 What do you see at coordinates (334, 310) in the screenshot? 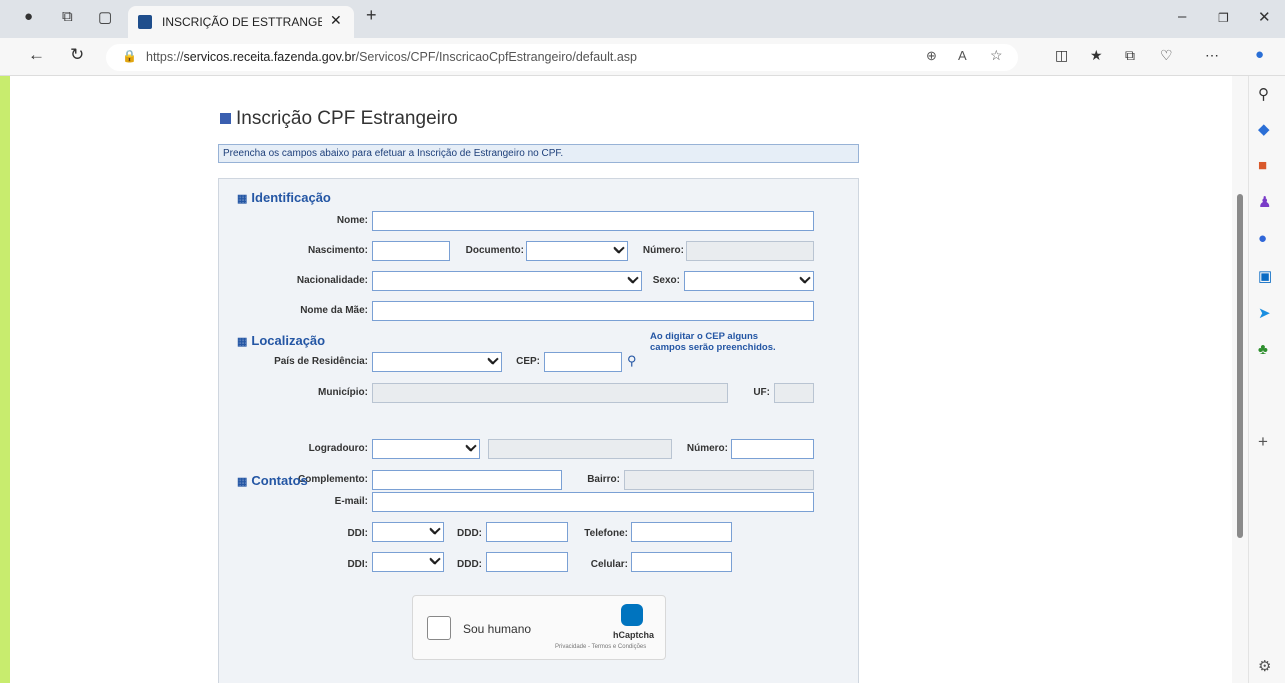
I see `label-nome-mae: Nome da Mãe:` at bounding box center [334, 310].